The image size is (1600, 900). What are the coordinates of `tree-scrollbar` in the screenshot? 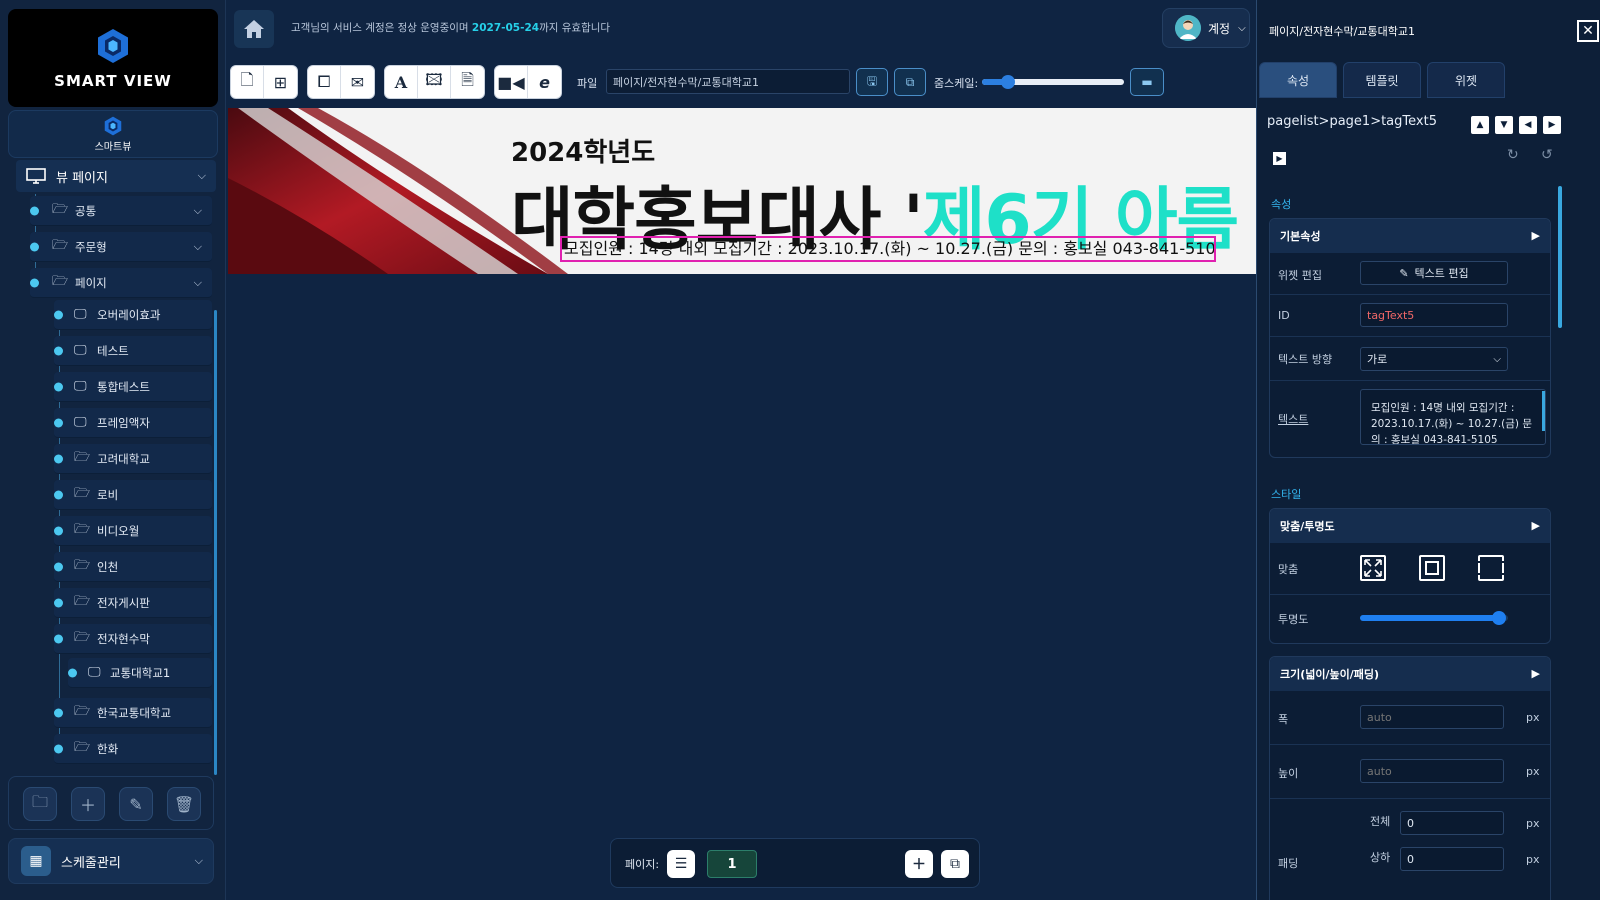 It's located at (215, 542).